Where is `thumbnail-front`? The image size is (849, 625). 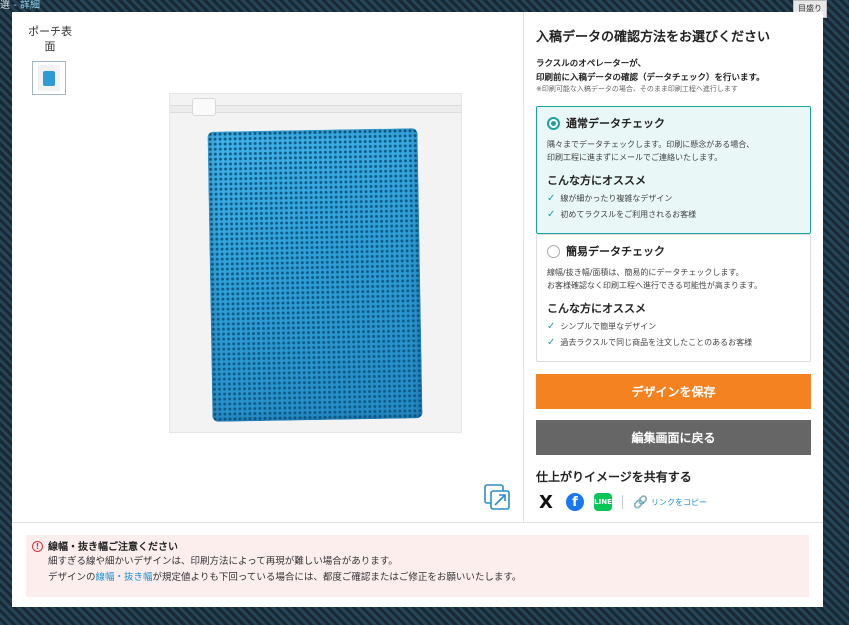 thumbnail-front is located at coordinates (49, 78).